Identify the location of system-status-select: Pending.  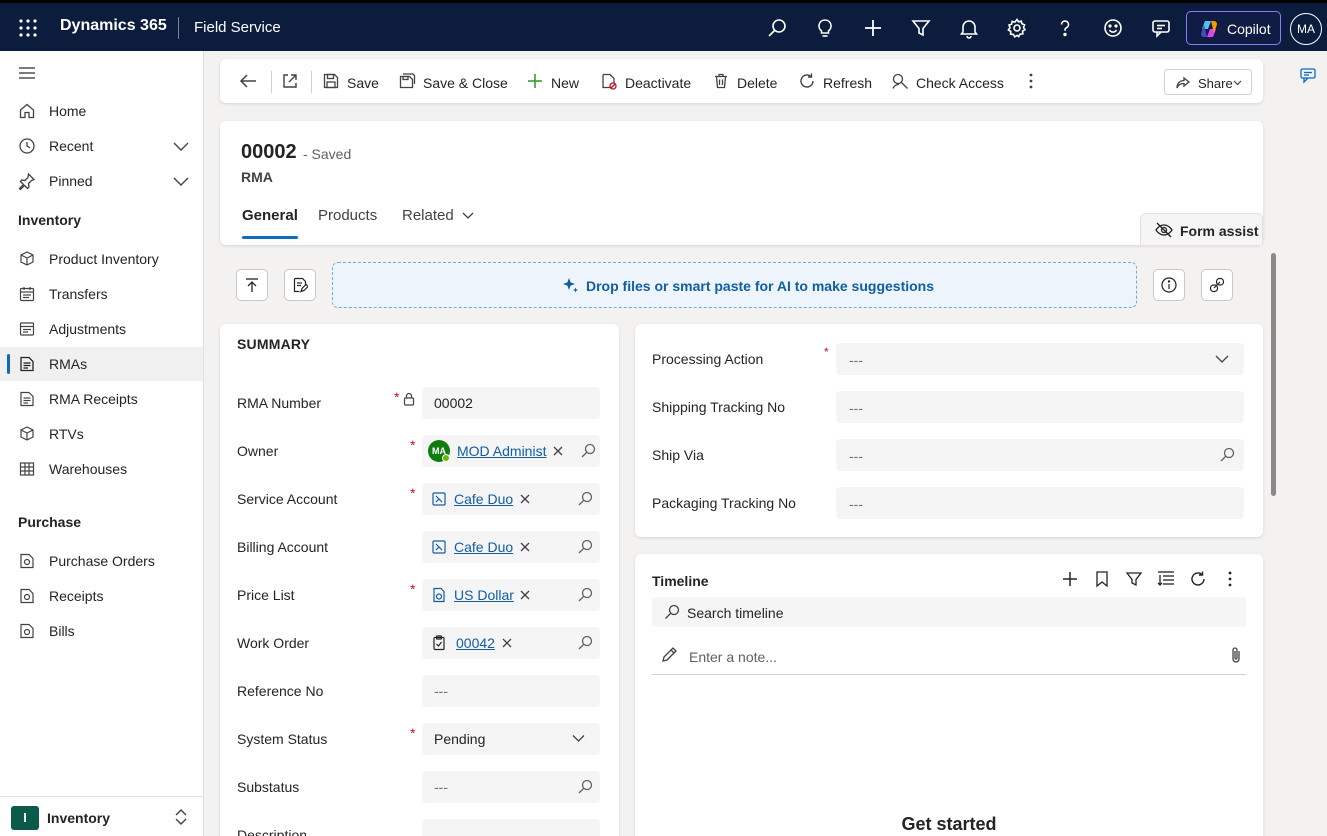
(511, 739).